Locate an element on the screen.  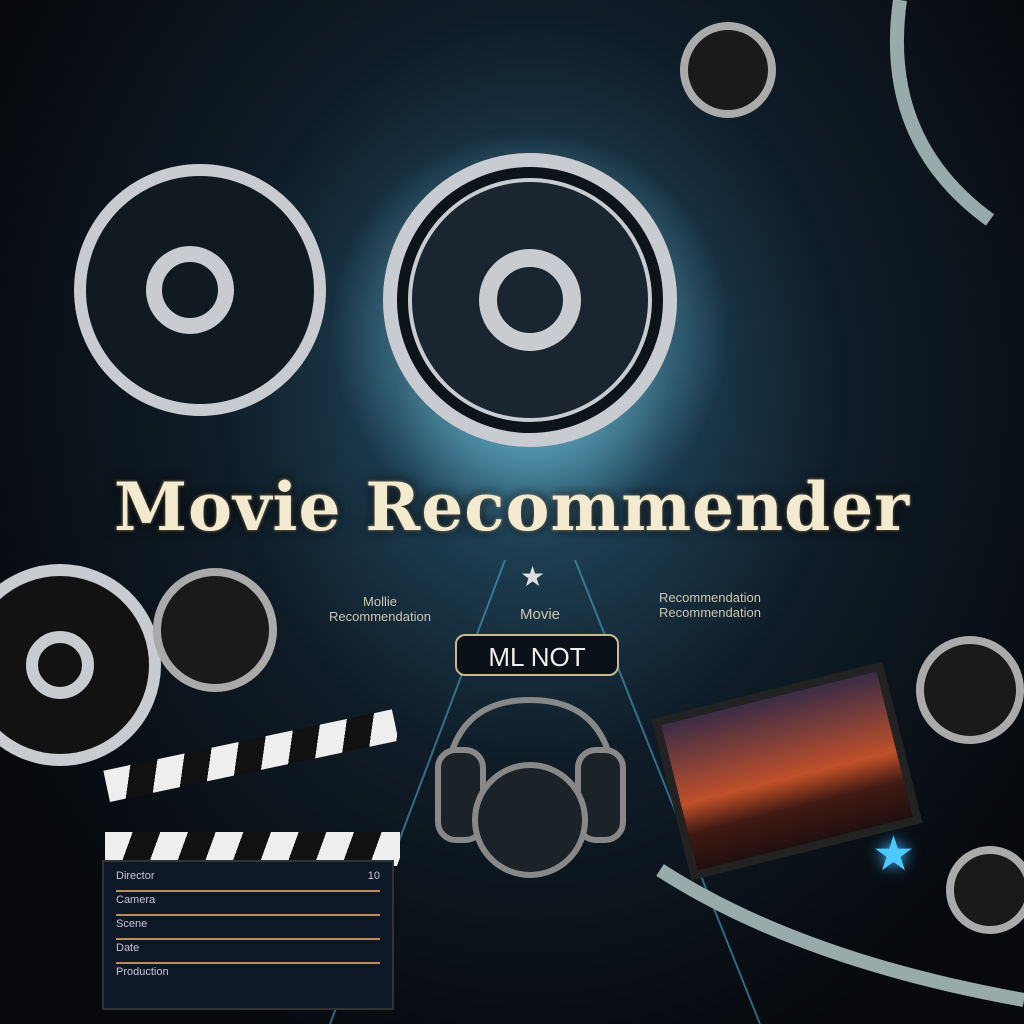
right-caption: Recommendation Recommendation is located at coordinates (710, 605).